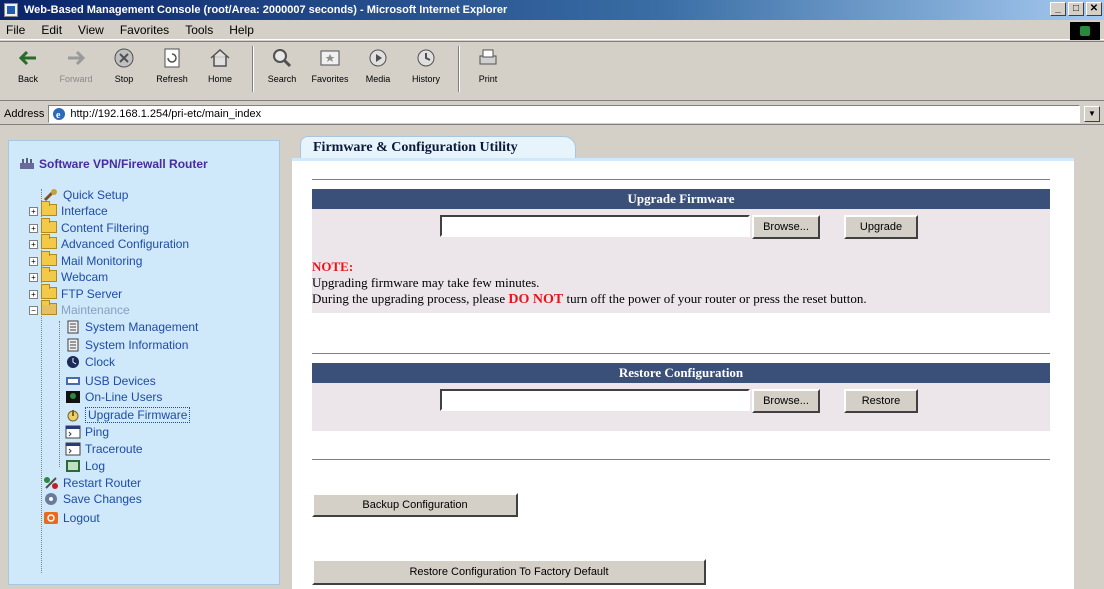 The width and height of the screenshot is (1104, 589). What do you see at coordinates (1085, 31) in the screenshot?
I see `windows-logo-icon` at bounding box center [1085, 31].